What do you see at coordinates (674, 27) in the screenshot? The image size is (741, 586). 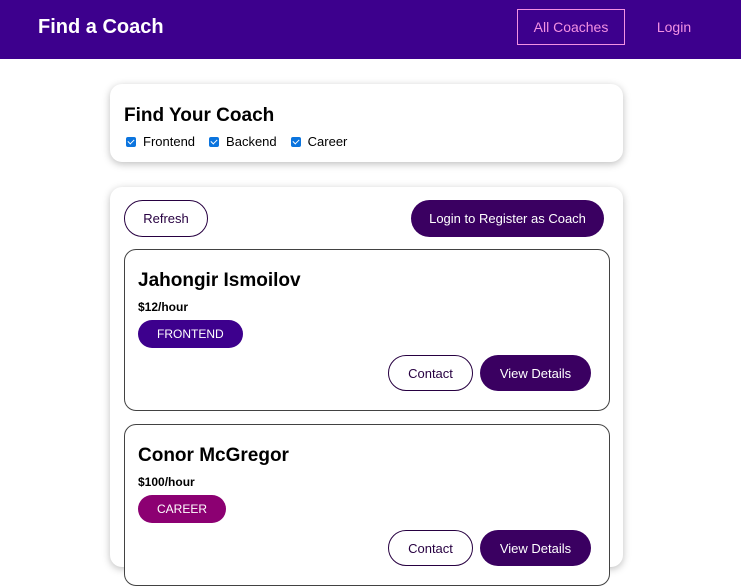 I see `nav-login: Login` at bounding box center [674, 27].